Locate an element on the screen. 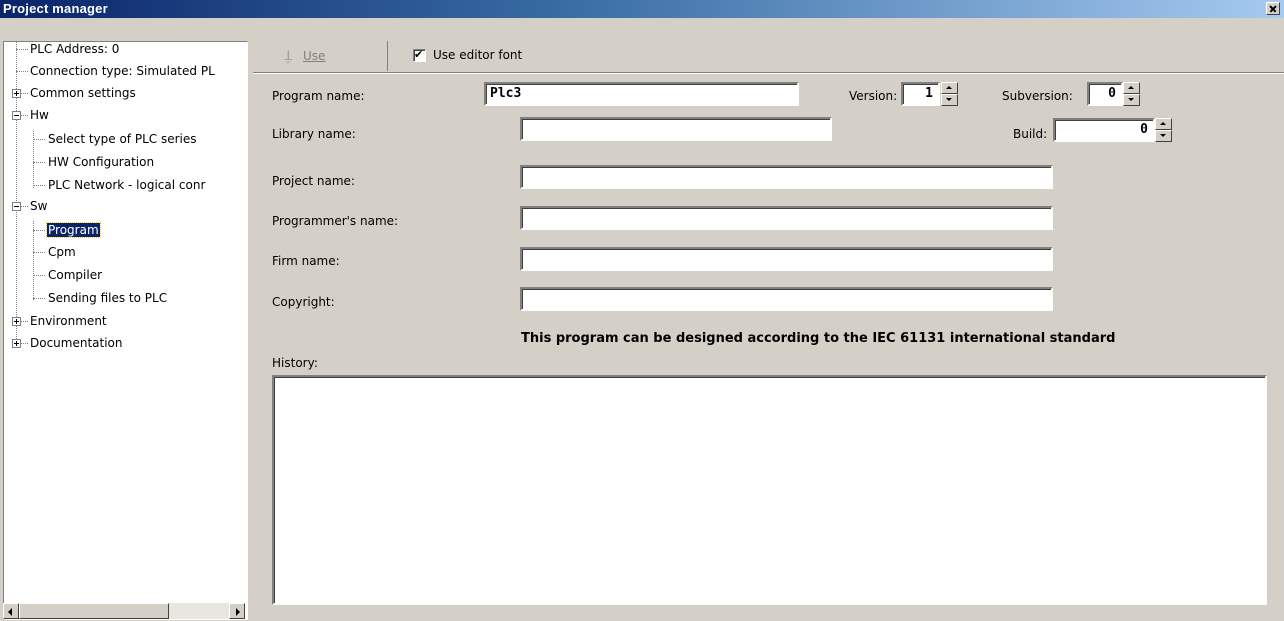 The height and width of the screenshot is (621, 1284). scroll-left-button is located at coordinates (11, 611).